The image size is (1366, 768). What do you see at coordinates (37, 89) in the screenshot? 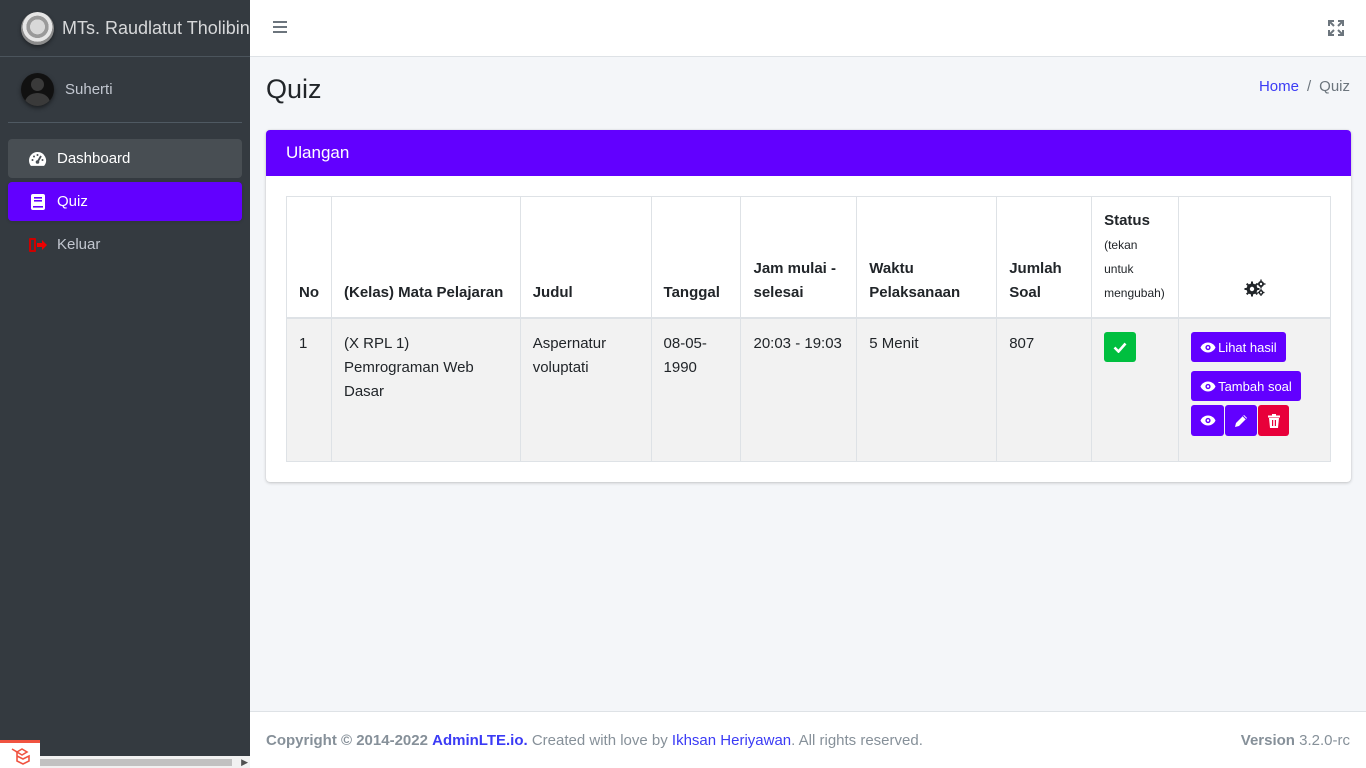
I see `avatar` at bounding box center [37, 89].